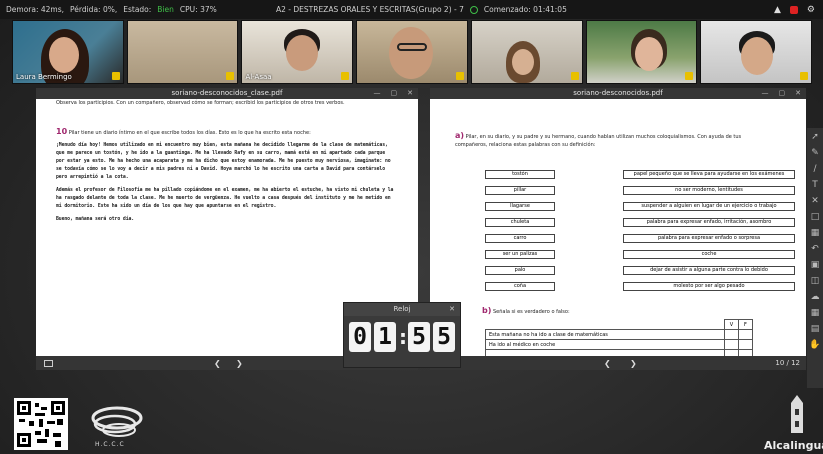 This screenshot has width=823, height=454. What do you see at coordinates (520, 286) in the screenshot?
I see `word-box: coña` at bounding box center [520, 286].